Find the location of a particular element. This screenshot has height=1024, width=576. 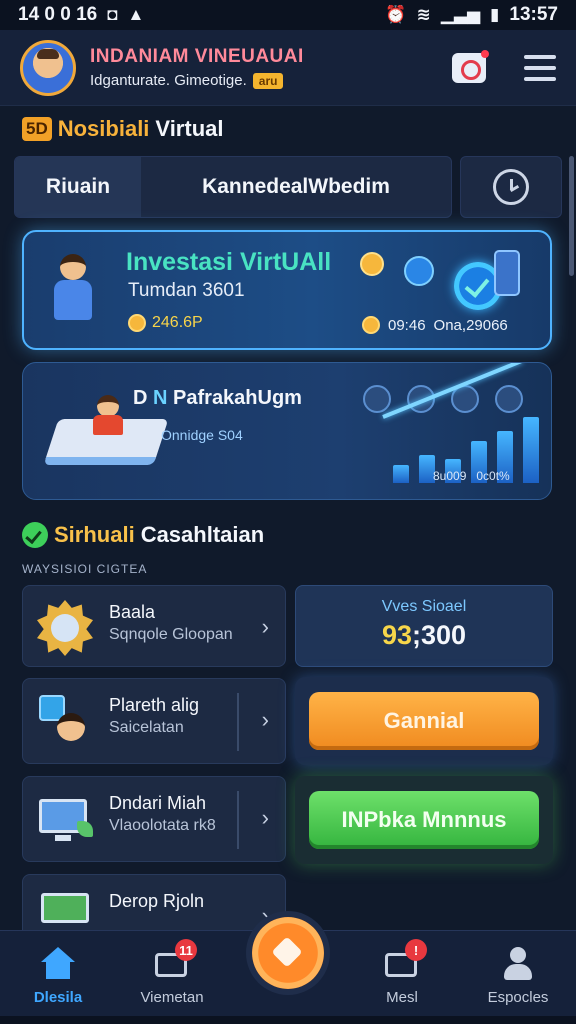

investment-stats: 09:46 Ona,29066 is located at coordinates (435, 325).